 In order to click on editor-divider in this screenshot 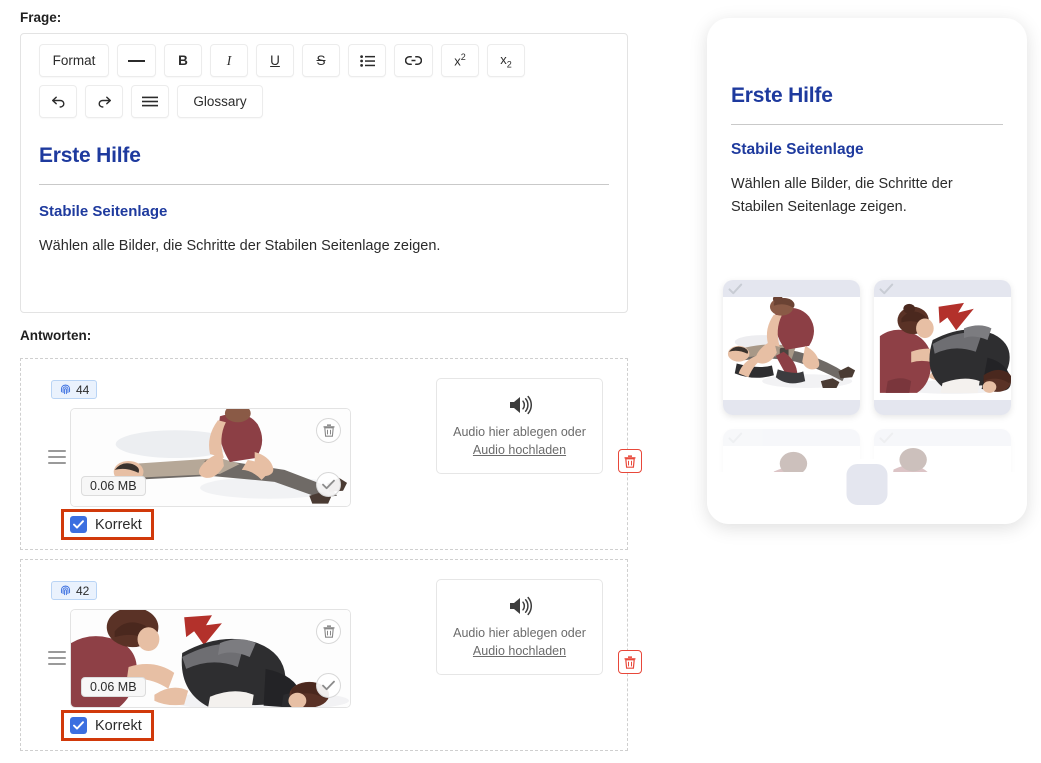, I will do `click(324, 184)`.